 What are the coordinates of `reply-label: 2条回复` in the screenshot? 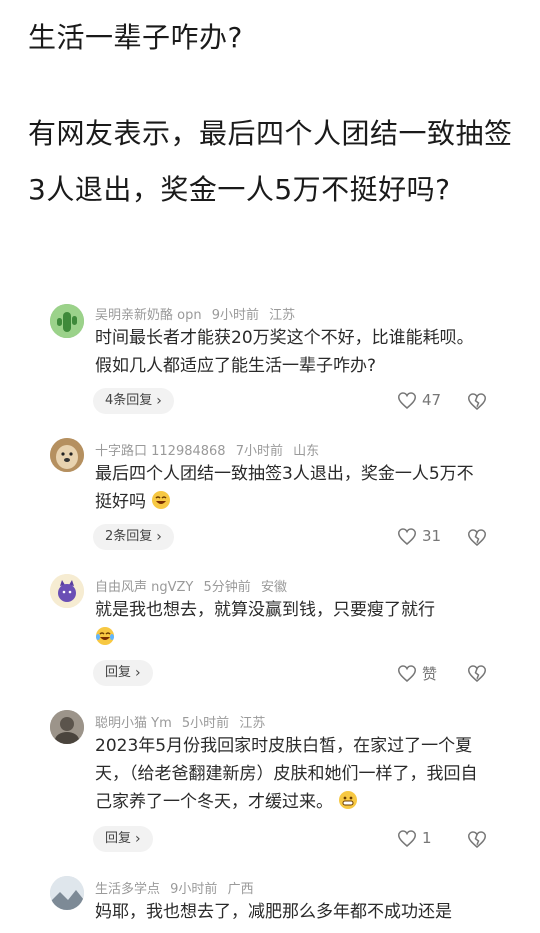 It's located at (129, 536).